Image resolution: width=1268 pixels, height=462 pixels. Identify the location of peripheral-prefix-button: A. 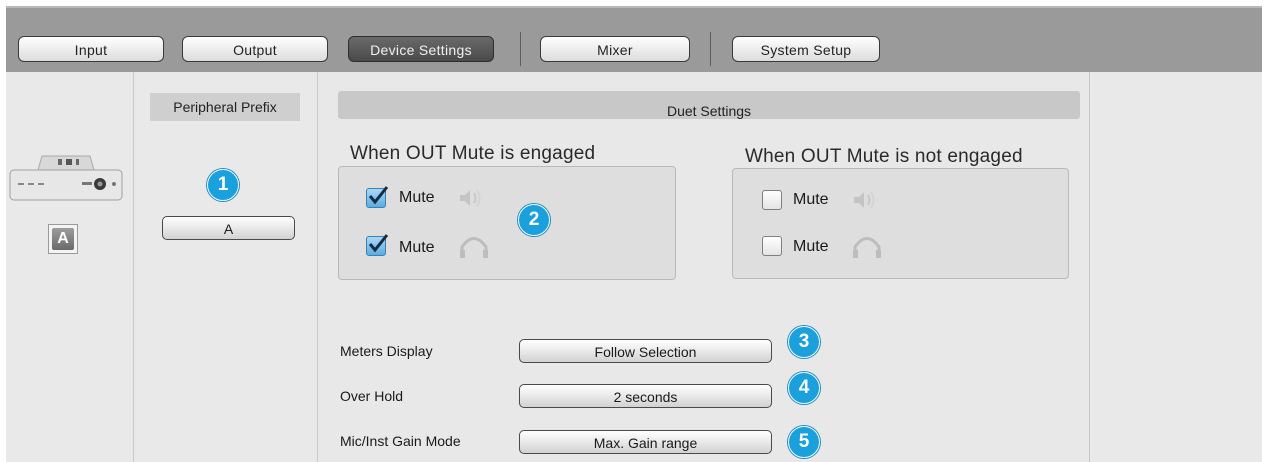
(228, 228).